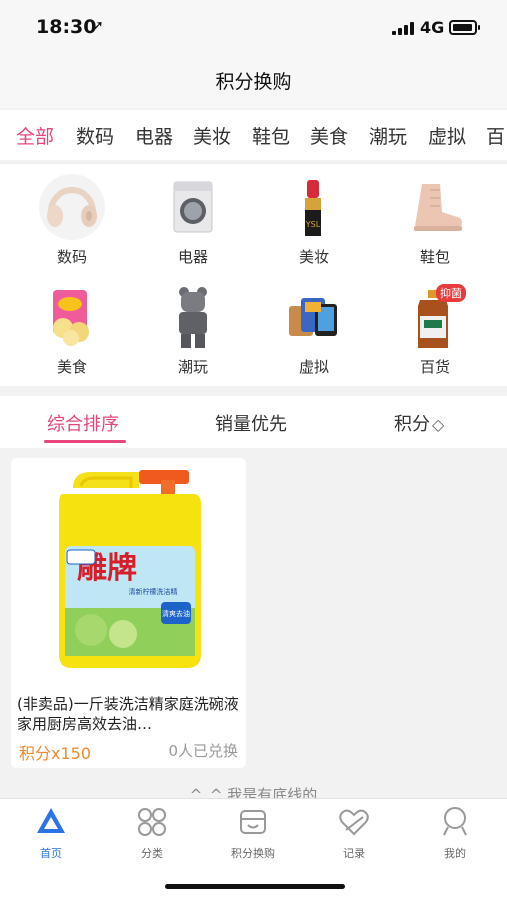 Image resolution: width=507 pixels, height=900 pixels. What do you see at coordinates (314, 317) in the screenshot?
I see `cards-icon` at bounding box center [314, 317].